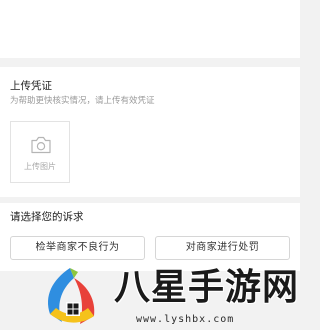 The width and height of the screenshot is (320, 330). I want to click on upload-image-label: 上传图片, so click(40, 166).